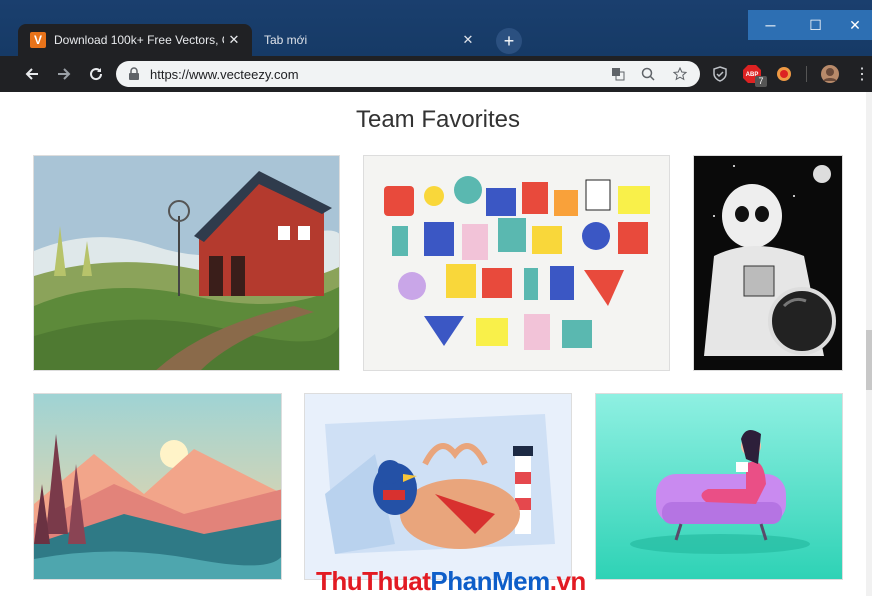 This screenshot has width=872, height=597. Describe the element at coordinates (830, 74) in the screenshot. I see `profile-avatar` at that location.